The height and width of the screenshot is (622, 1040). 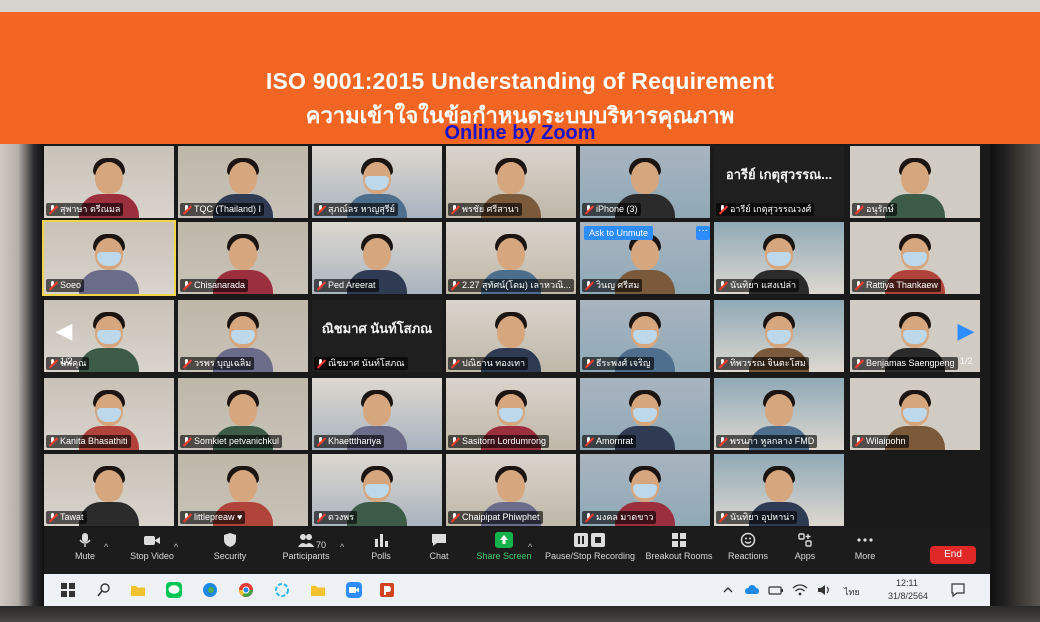 What do you see at coordinates (228, 209) in the screenshot?
I see `participant-name: TQC (Thailand) I` at bounding box center [228, 209].